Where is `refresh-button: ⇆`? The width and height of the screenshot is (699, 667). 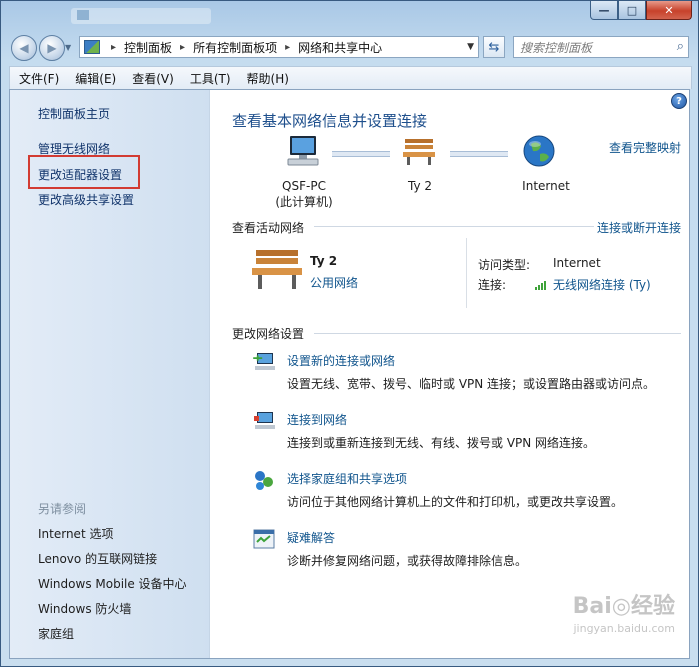 refresh-button: ⇆ is located at coordinates (494, 47).